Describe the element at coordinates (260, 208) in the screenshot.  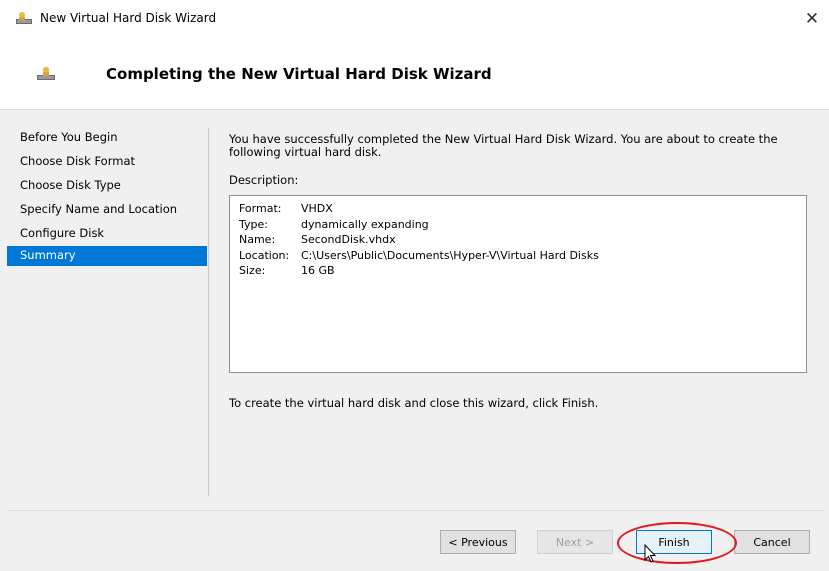
I see `summary-key: Format:` at that location.